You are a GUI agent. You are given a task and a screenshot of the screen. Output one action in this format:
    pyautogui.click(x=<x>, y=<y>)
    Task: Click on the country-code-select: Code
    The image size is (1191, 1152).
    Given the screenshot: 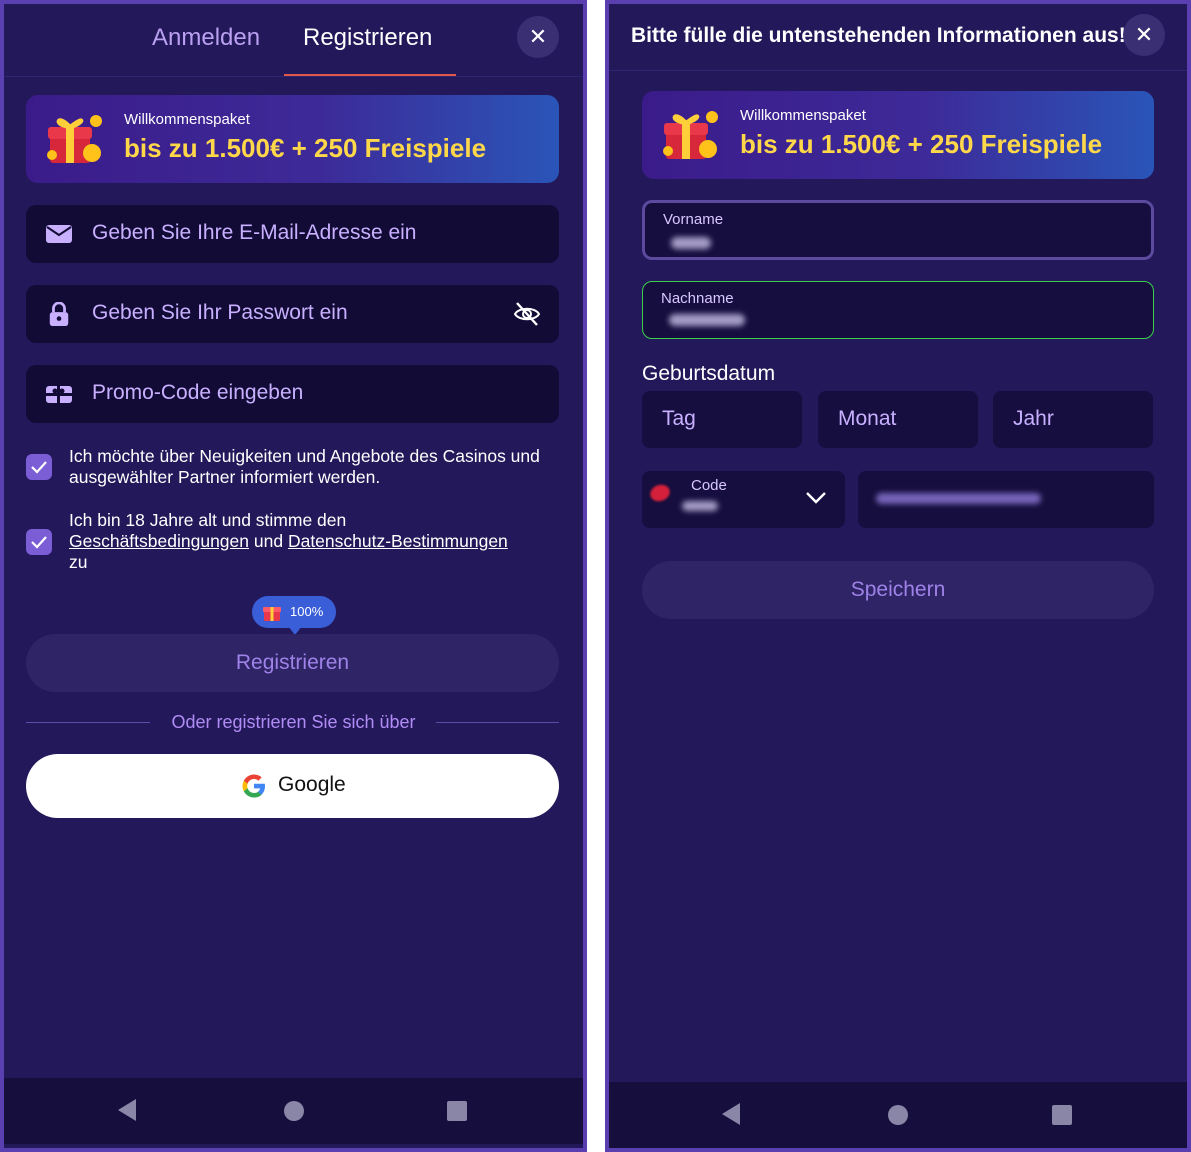 What is the action you would take?
    pyautogui.click(x=743, y=499)
    